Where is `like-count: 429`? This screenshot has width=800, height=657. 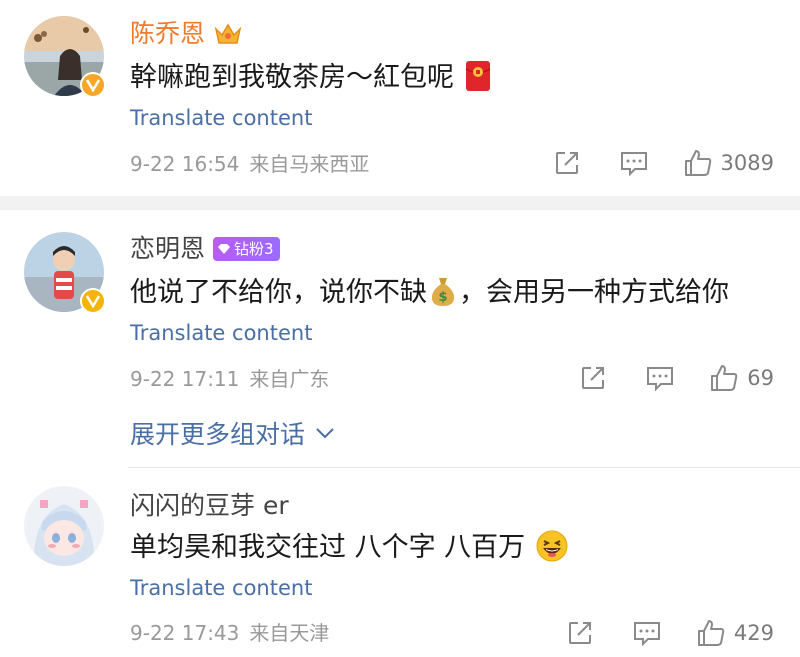
like-count: 429 is located at coordinates (753, 633).